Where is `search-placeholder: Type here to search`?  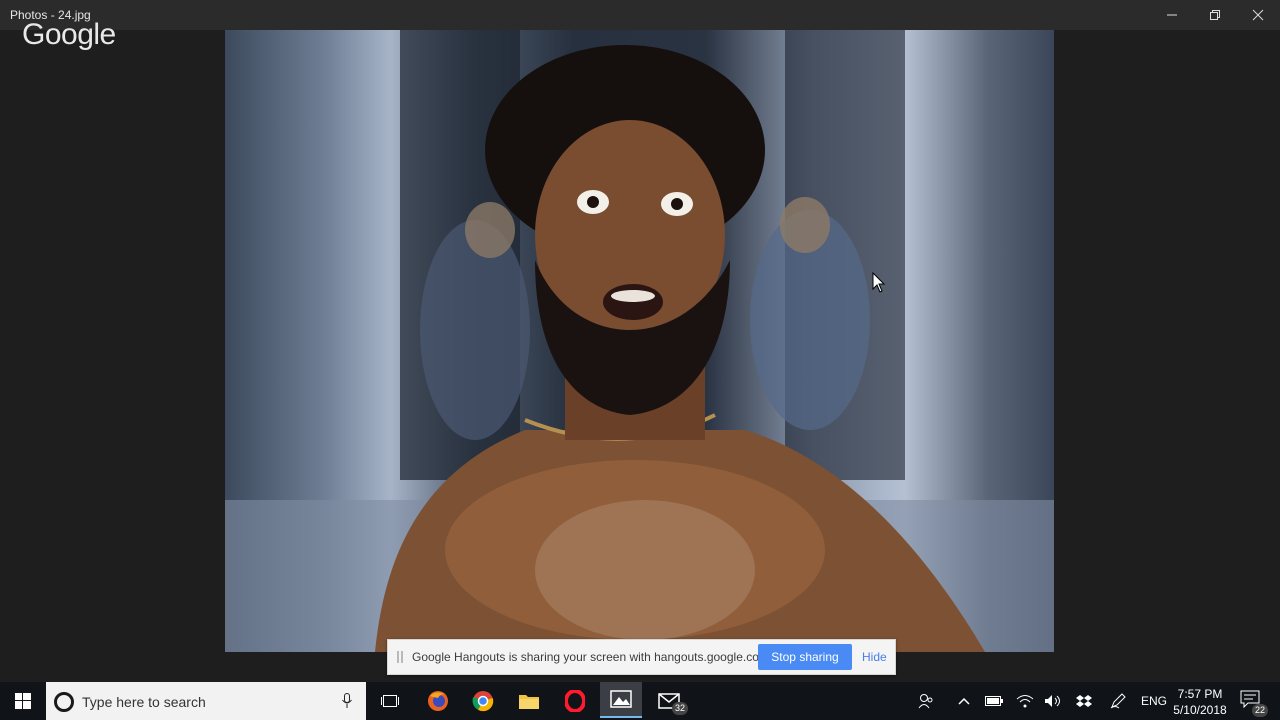 search-placeholder: Type here to search is located at coordinates (144, 702).